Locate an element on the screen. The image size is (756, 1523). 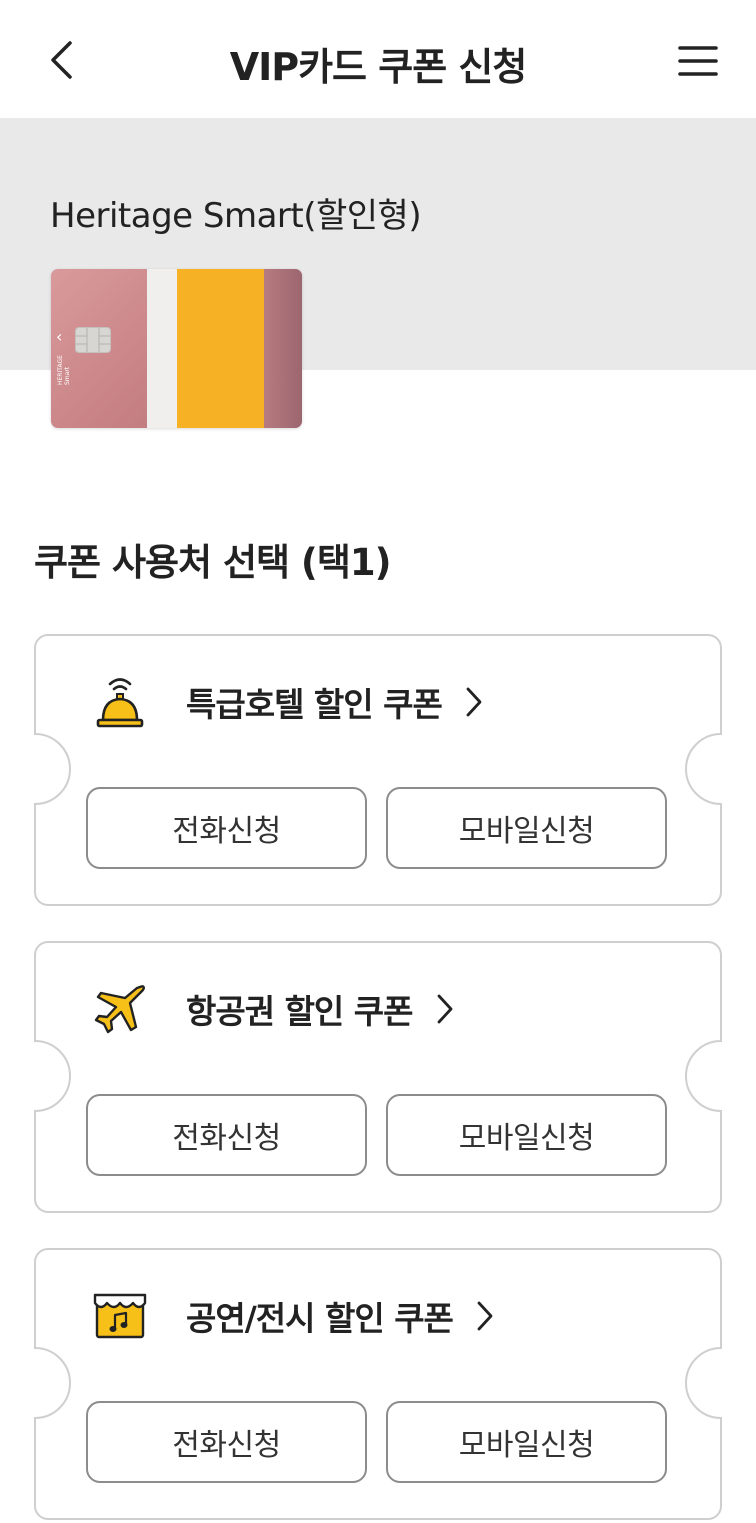
coupon-title: 공연/전시 할인 쿠폰 is located at coordinates (320, 1318).